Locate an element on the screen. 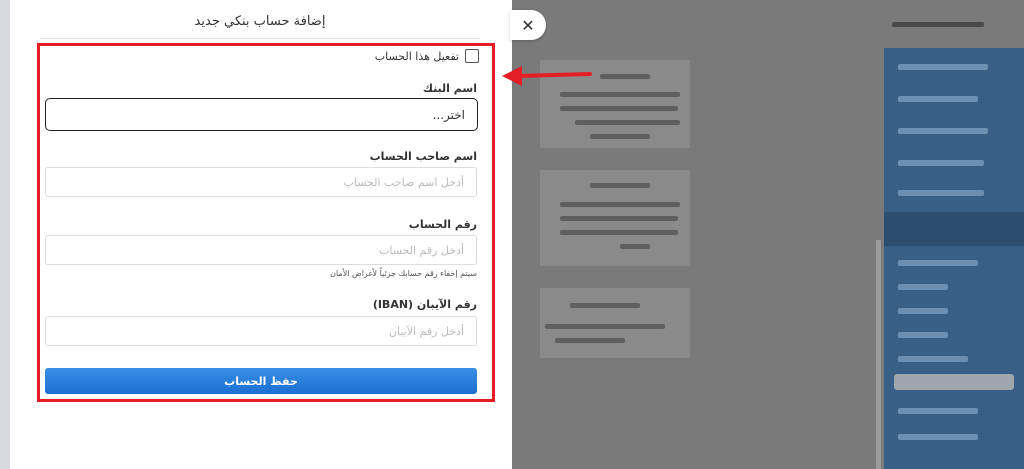 The width and height of the screenshot is (1024, 469). holder-name-input: أدخل اسم صاحب الحساب is located at coordinates (261, 182).